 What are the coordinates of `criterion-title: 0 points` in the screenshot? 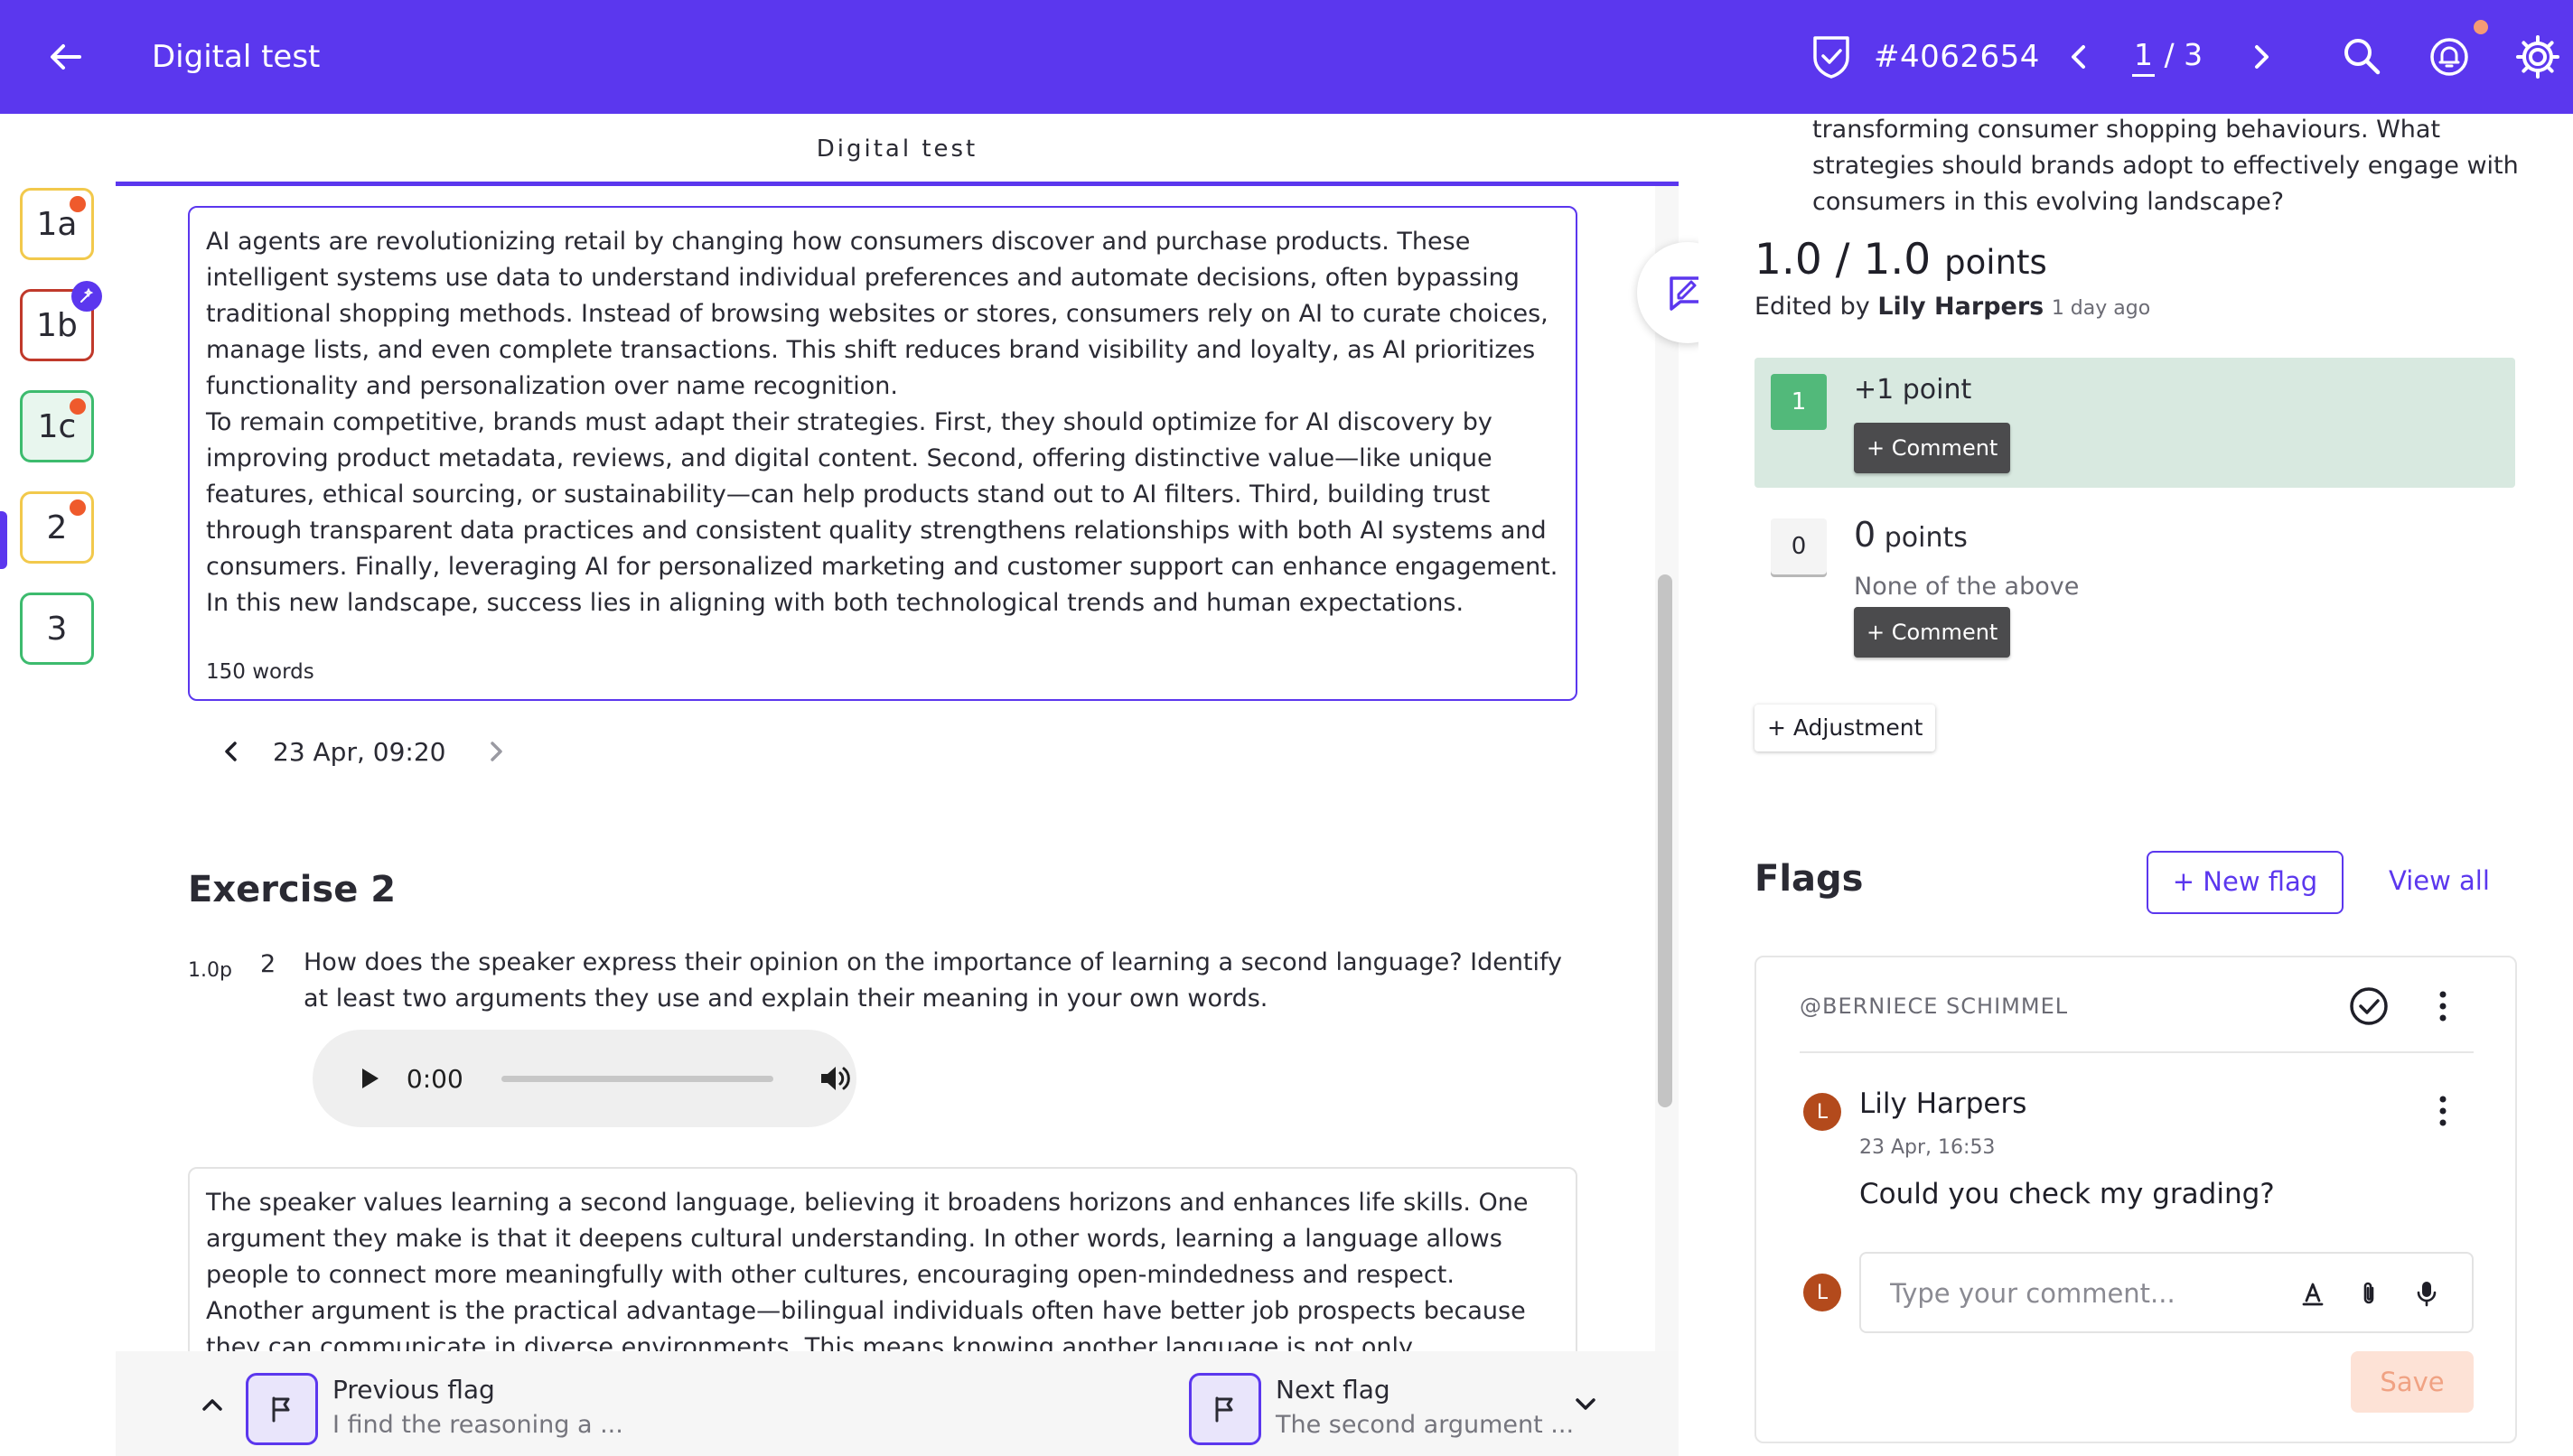 It's located at (1911, 535).